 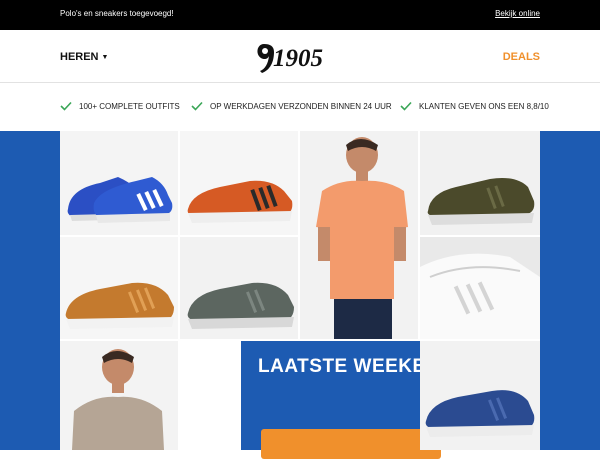 I want to click on product-tile-white-sneaker, so click(x=480, y=288).